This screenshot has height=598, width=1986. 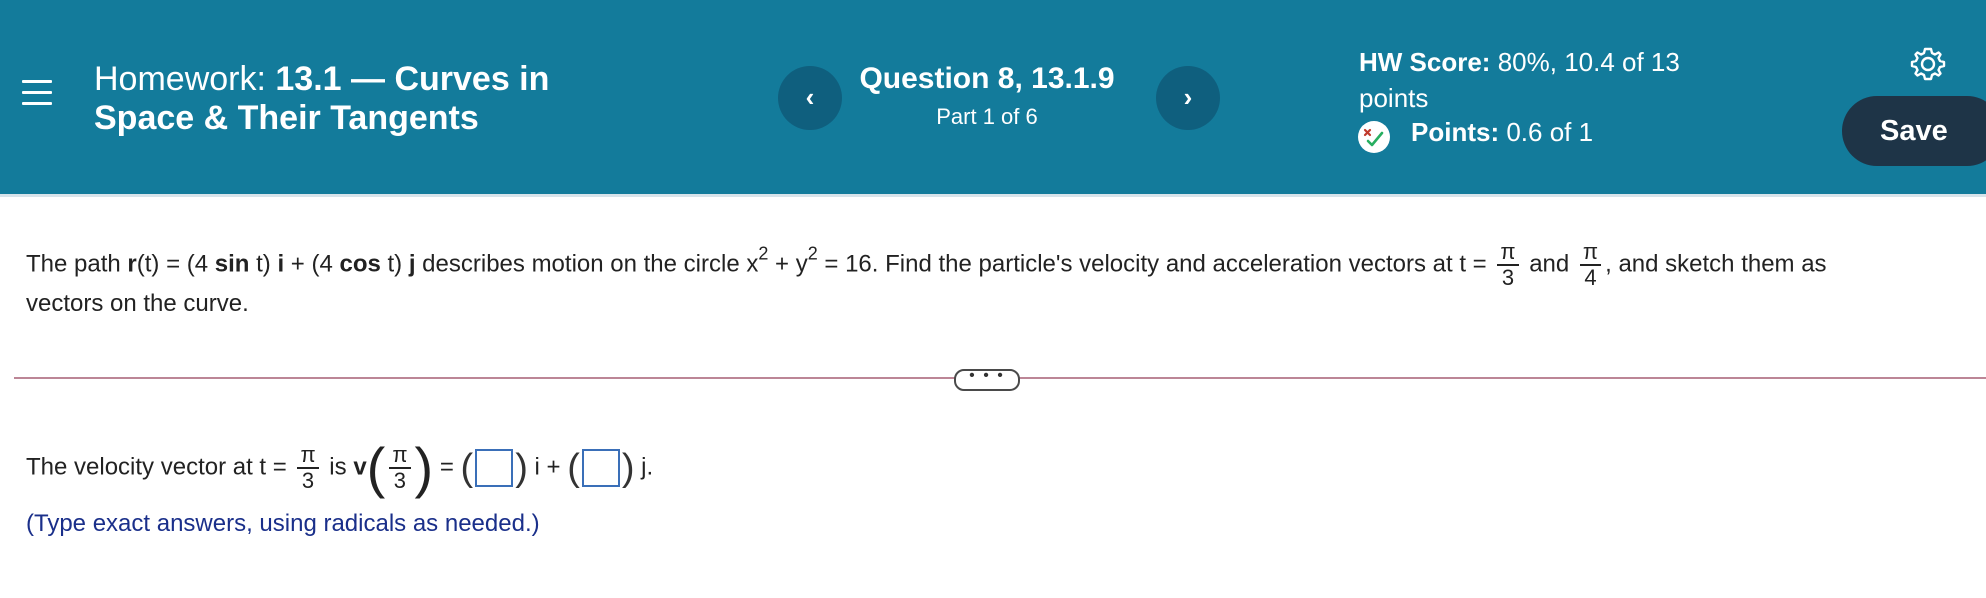 What do you see at coordinates (232, 264) in the screenshot?
I see `problem-sin: sin` at bounding box center [232, 264].